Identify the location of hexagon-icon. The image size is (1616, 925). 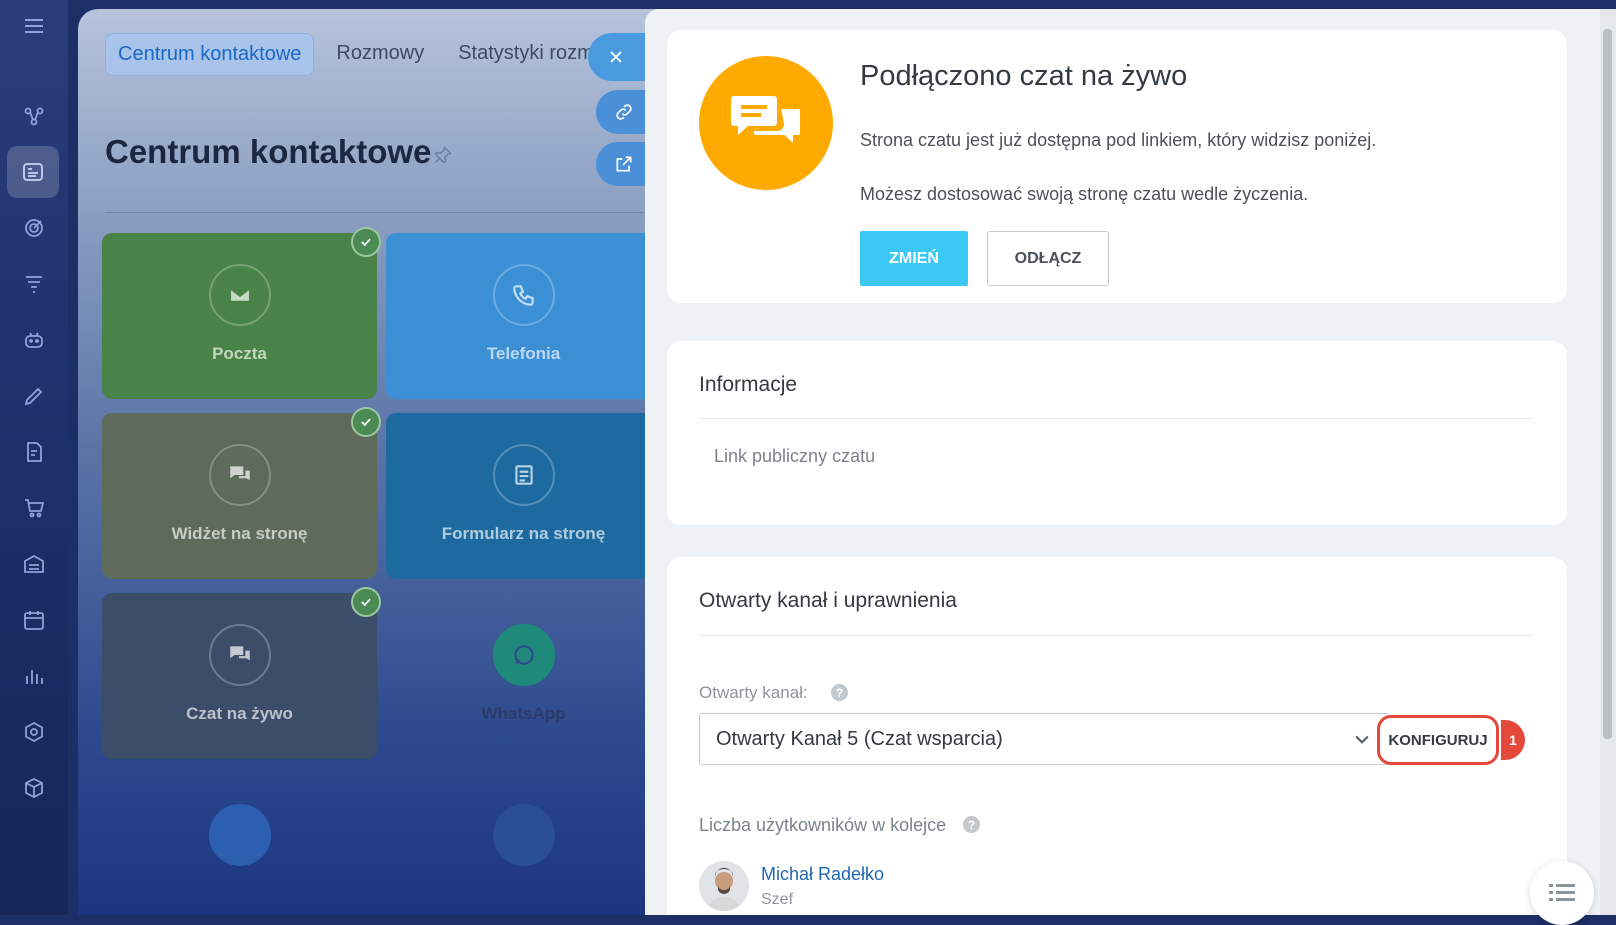
(34, 732).